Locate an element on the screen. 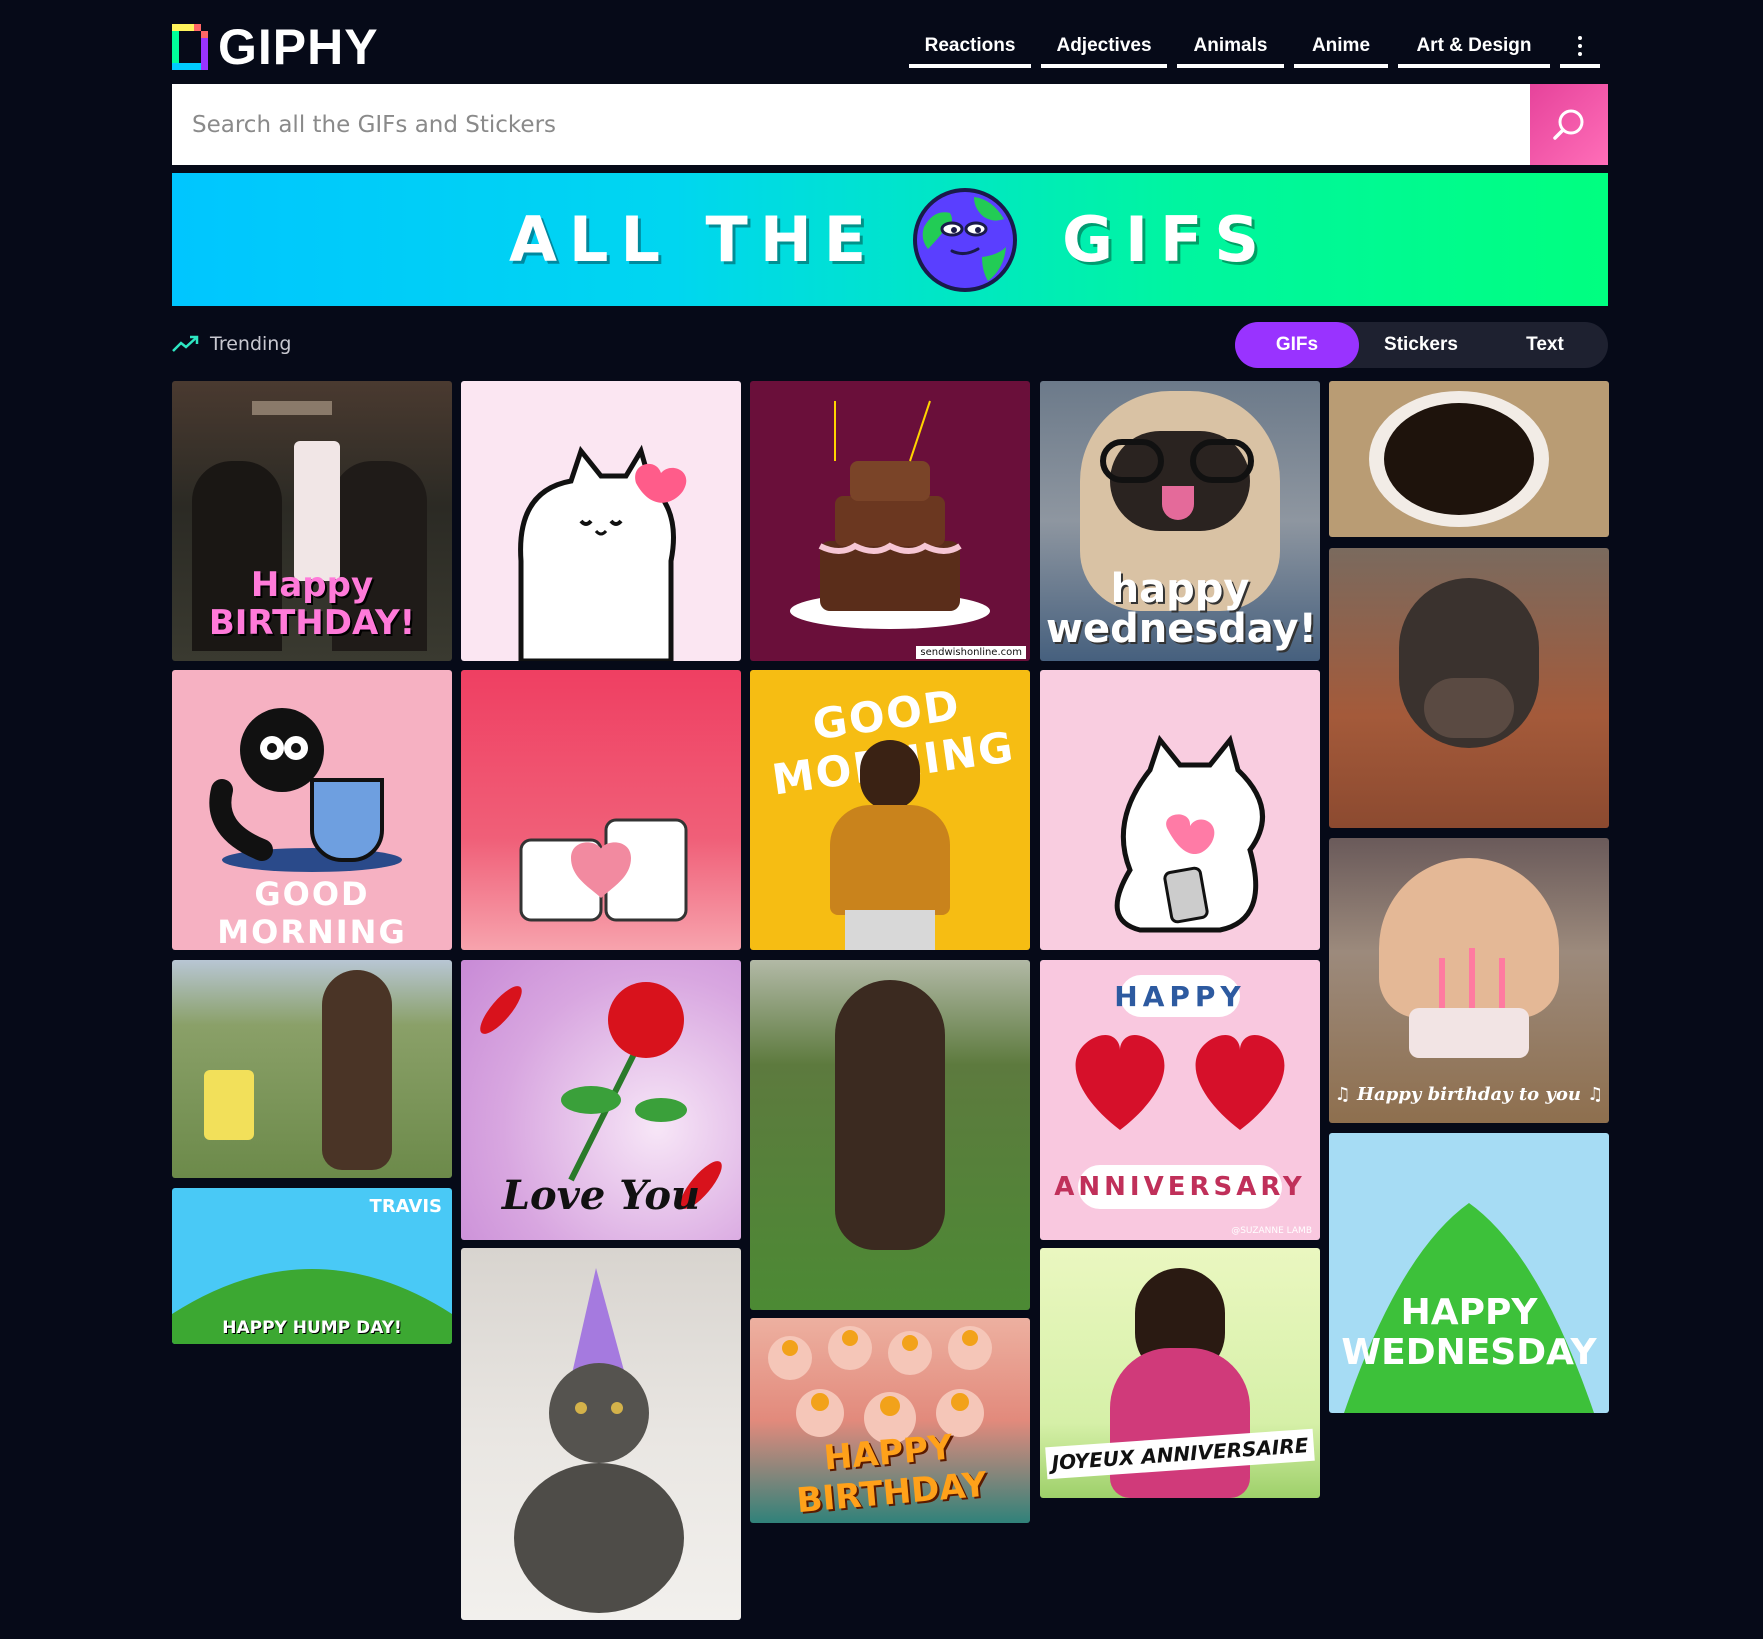  gif-caption: GOOD MORNING is located at coordinates (312, 912).